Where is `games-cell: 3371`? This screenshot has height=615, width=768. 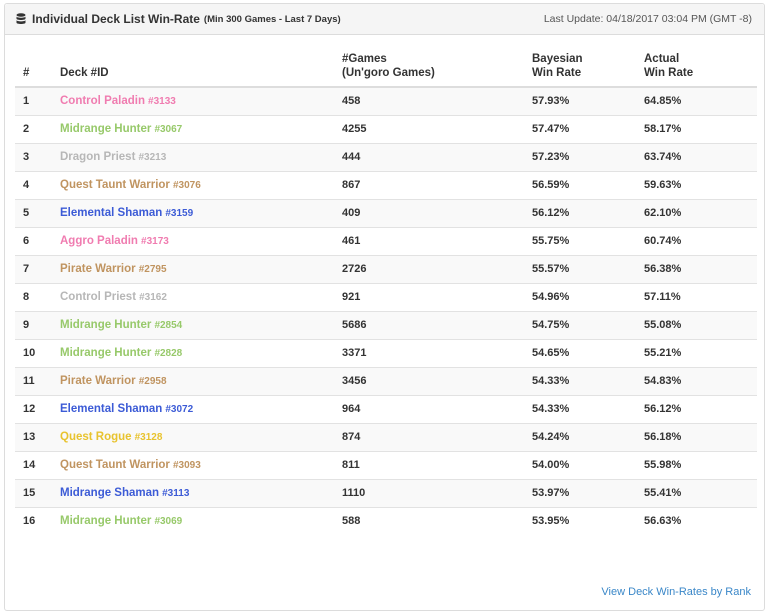
games-cell: 3371 is located at coordinates (437, 353).